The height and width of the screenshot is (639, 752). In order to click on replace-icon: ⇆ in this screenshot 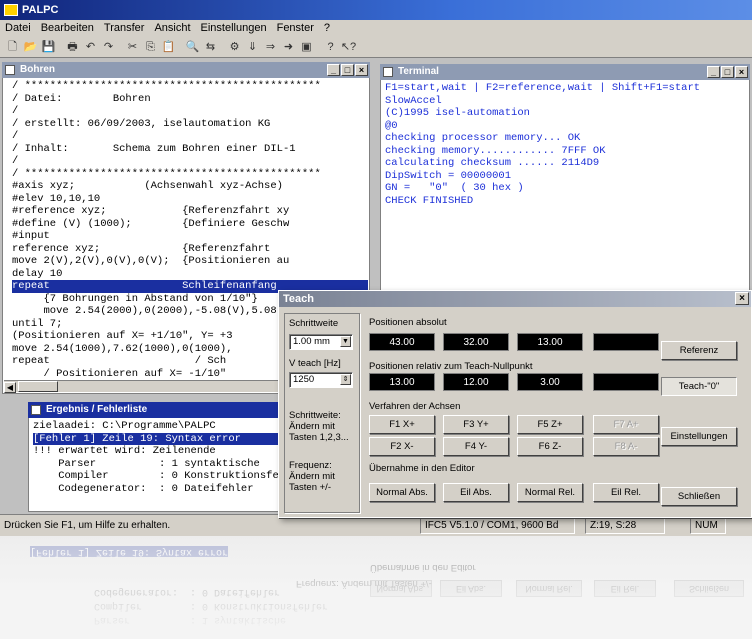, I will do `click(210, 47)`.